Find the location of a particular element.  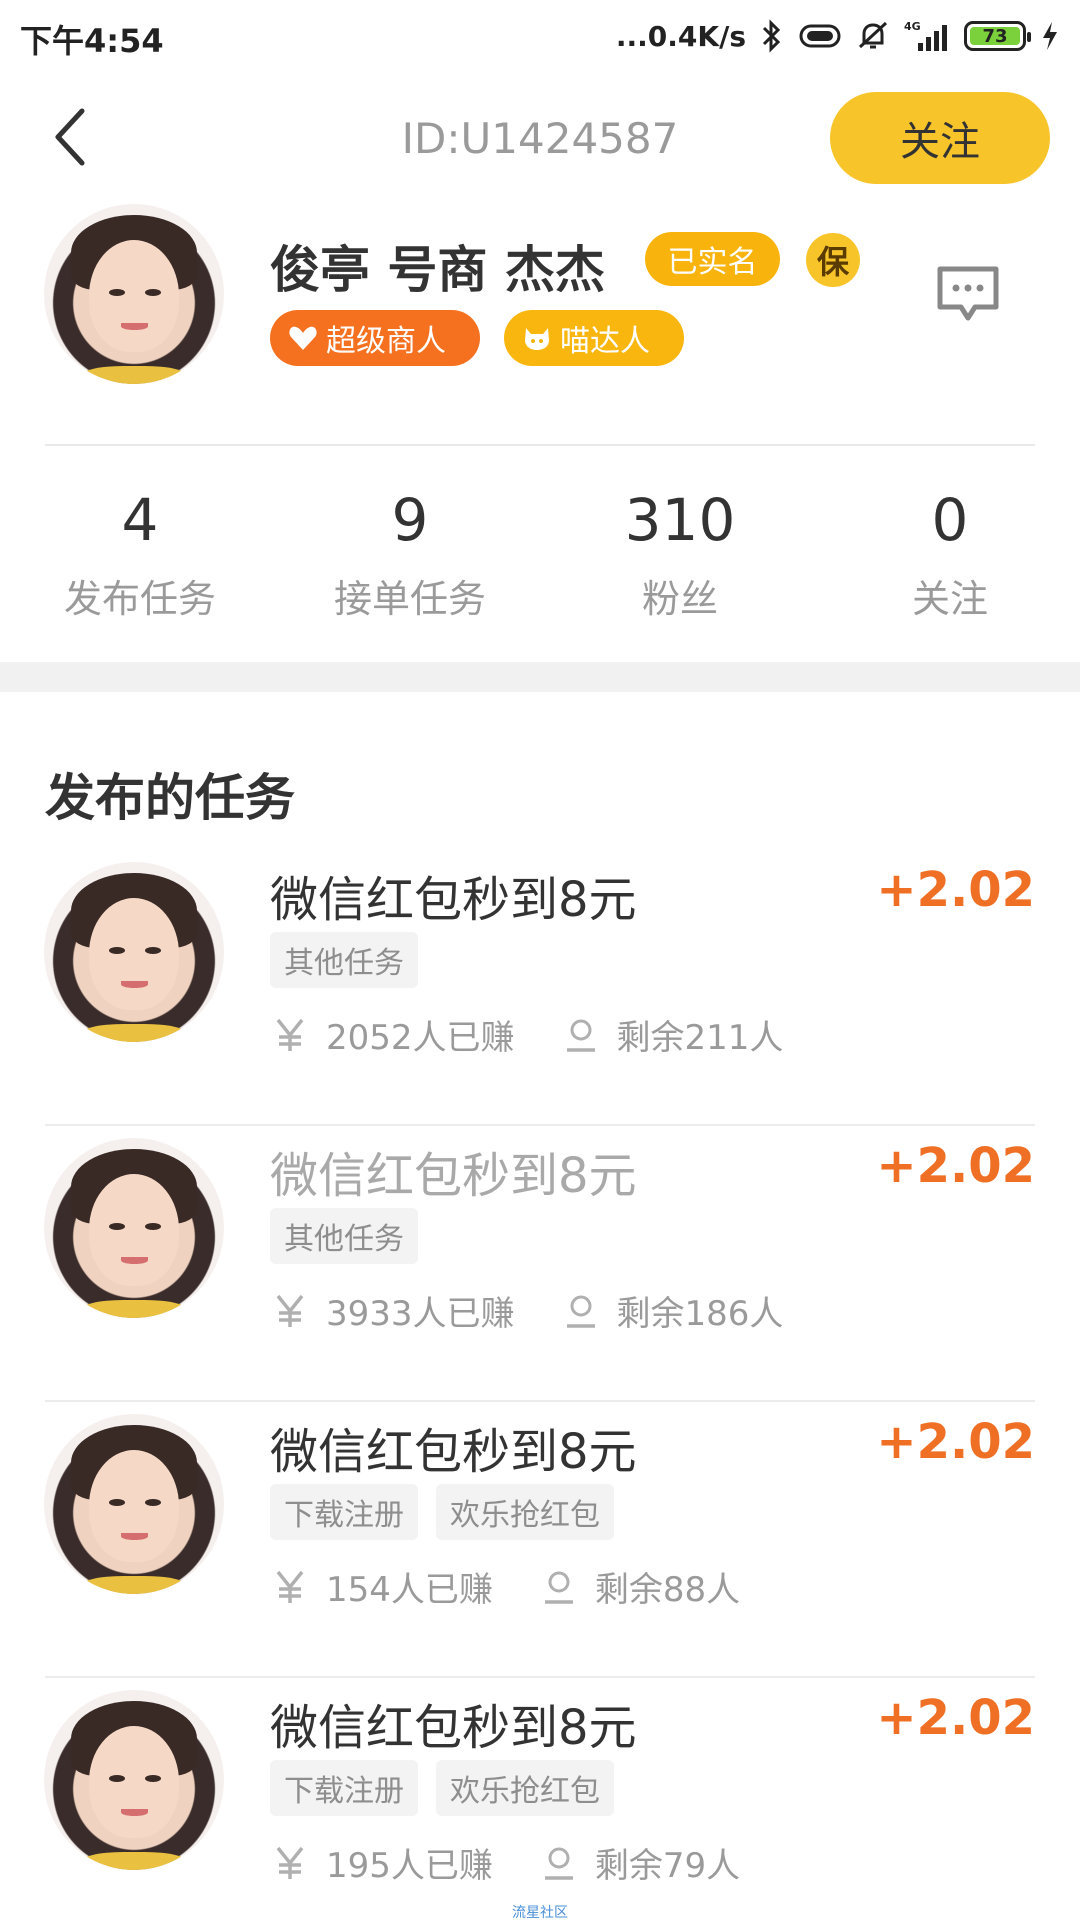

section-separator is located at coordinates (540, 677).